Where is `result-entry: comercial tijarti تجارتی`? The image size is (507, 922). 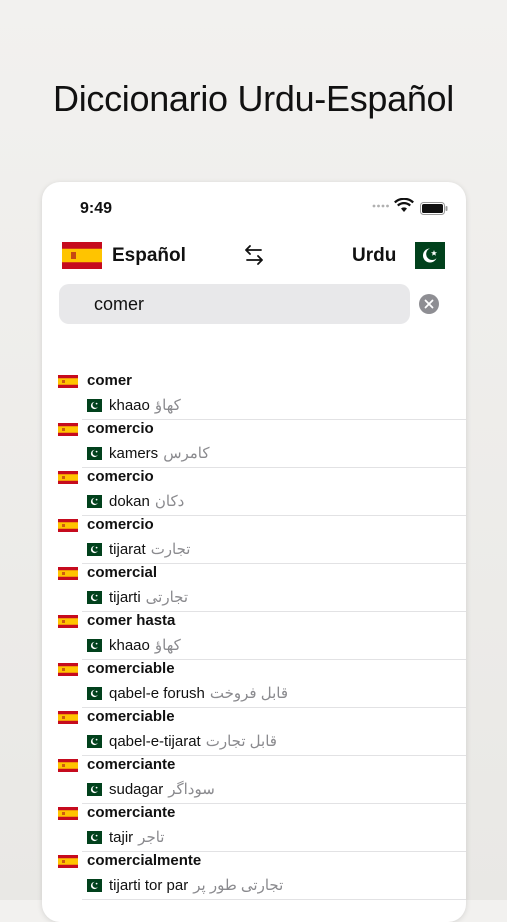 result-entry: comercial tijarti تجارتی is located at coordinates (254, 588).